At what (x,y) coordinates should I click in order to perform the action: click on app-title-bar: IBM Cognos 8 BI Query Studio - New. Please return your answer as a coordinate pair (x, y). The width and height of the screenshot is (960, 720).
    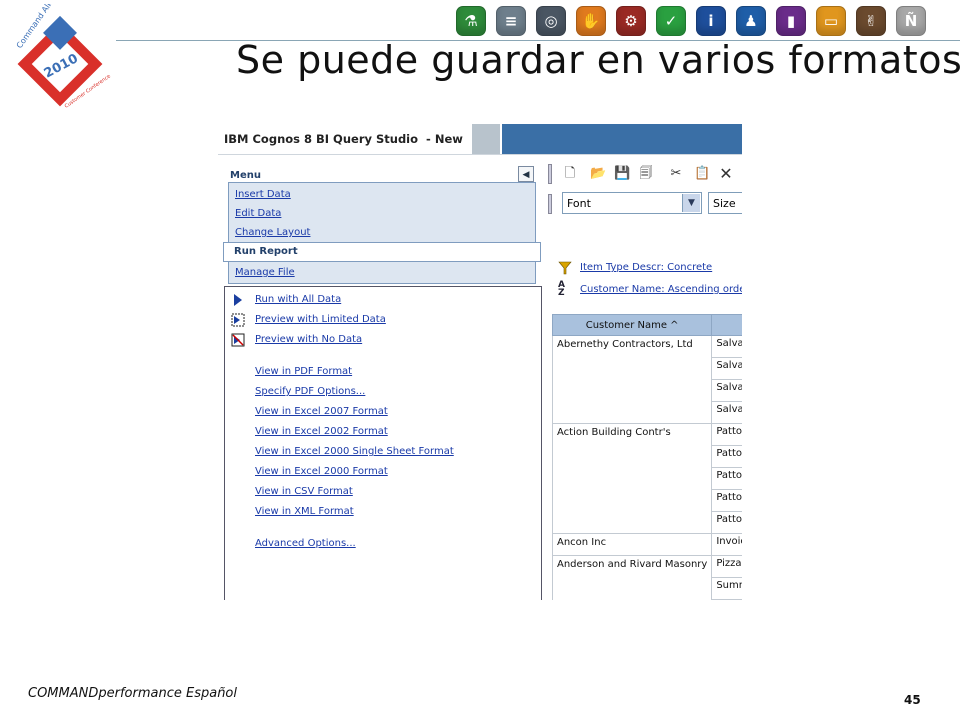
    Looking at the image, I should click on (480, 139).